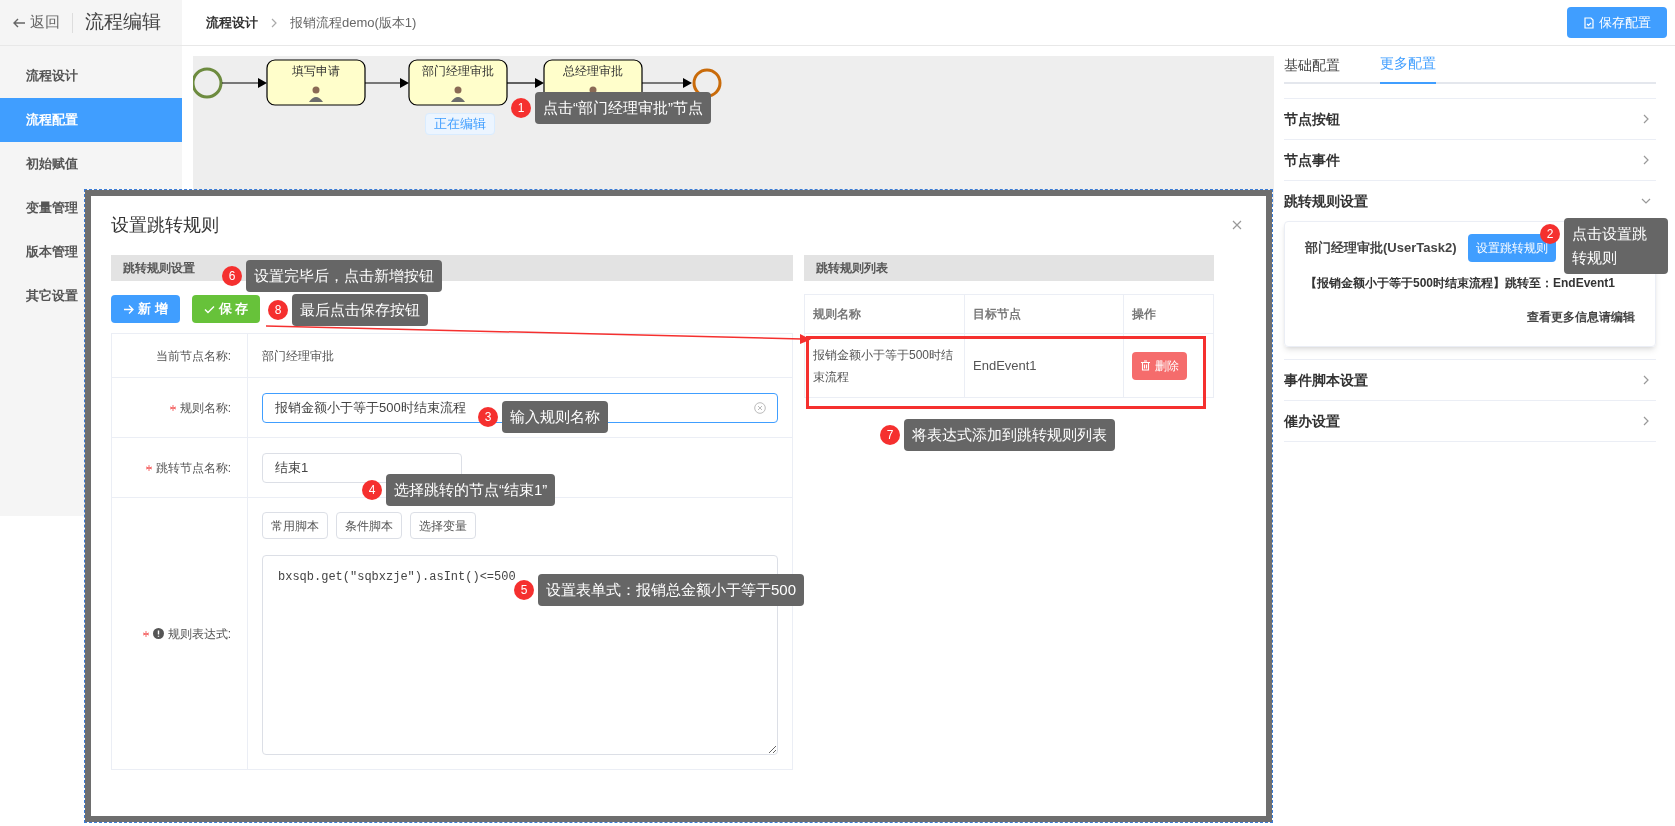 This screenshot has width=1675, height=826. I want to click on accordion-header: 催办设置, so click(1470, 421).